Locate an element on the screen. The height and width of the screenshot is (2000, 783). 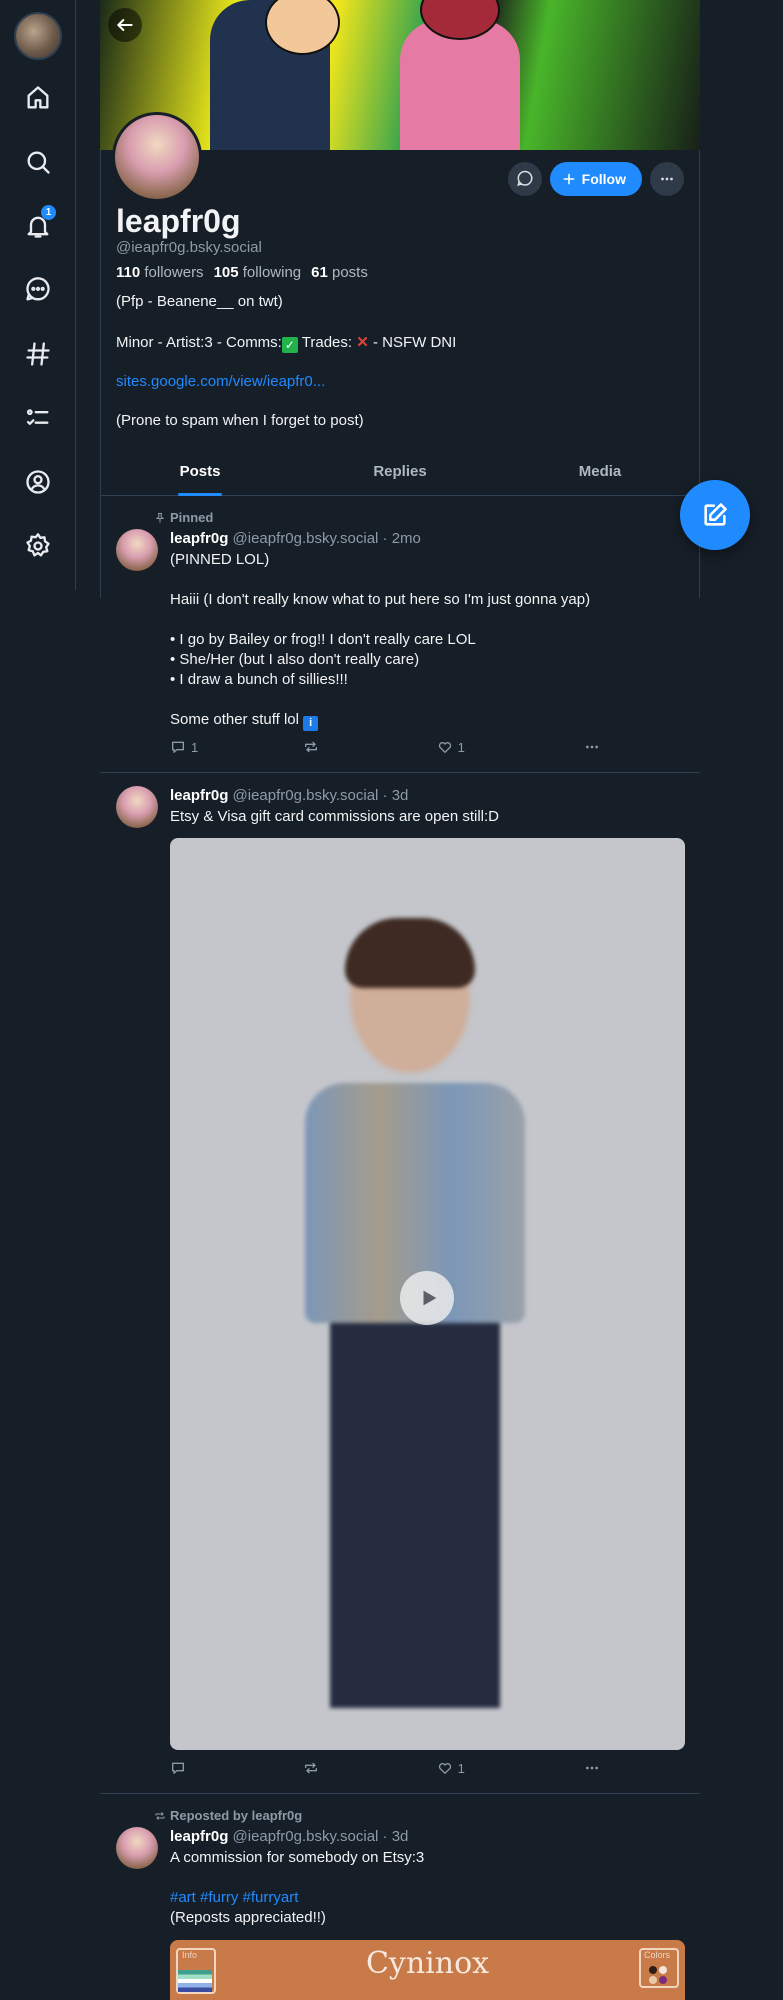
post-header: leapfr0g @ieapfr0g.bsky.social · 2mo is located at coordinates (295, 538).